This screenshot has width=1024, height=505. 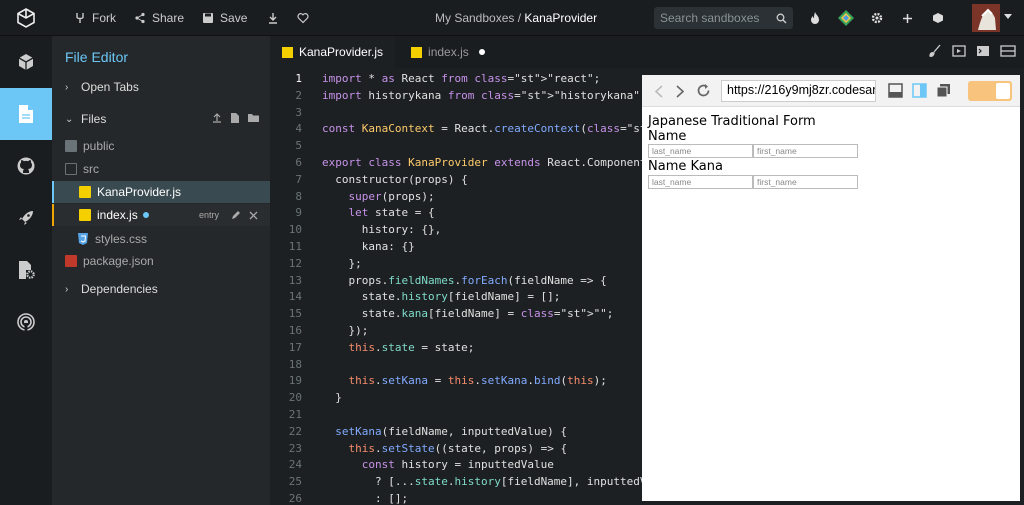 What do you see at coordinates (273, 18) in the screenshot?
I see `download-button` at bounding box center [273, 18].